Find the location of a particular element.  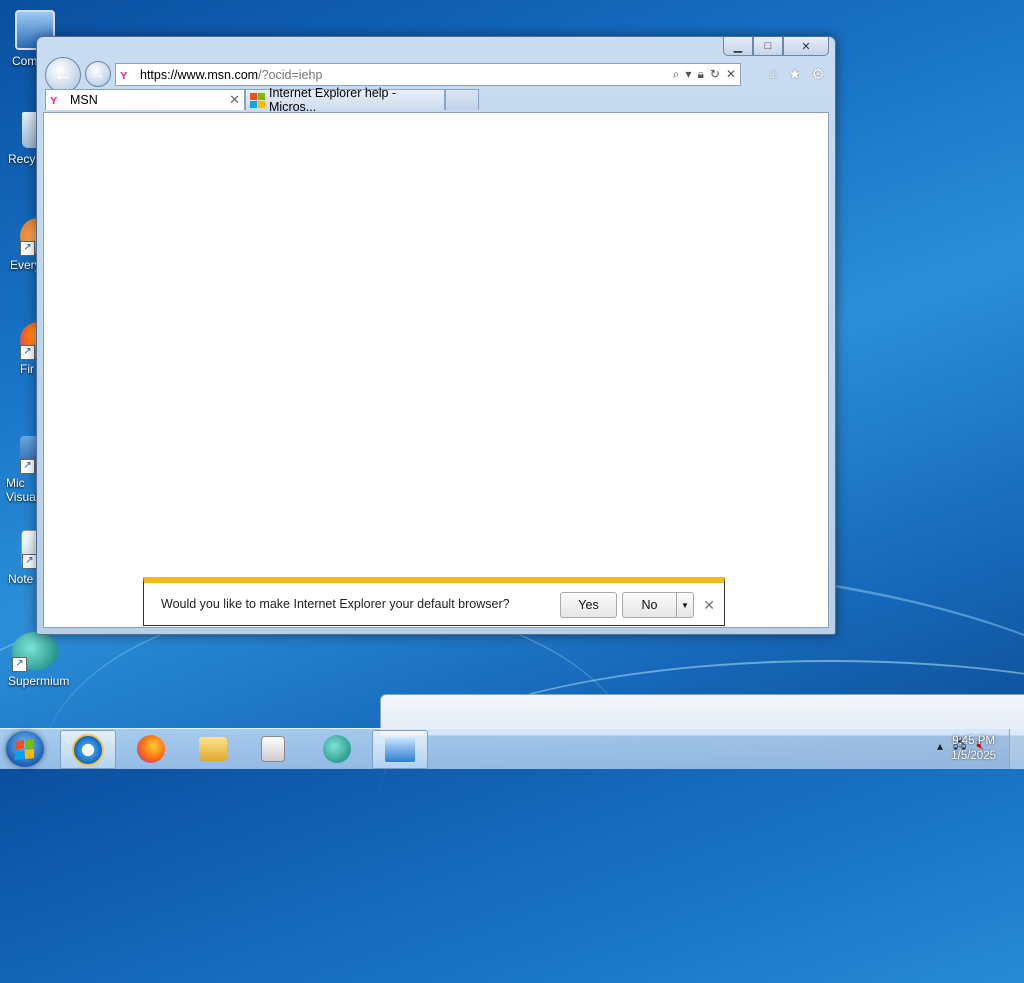

address-url: https://www.msn.com/?ocid=iehp is located at coordinates (406, 75).